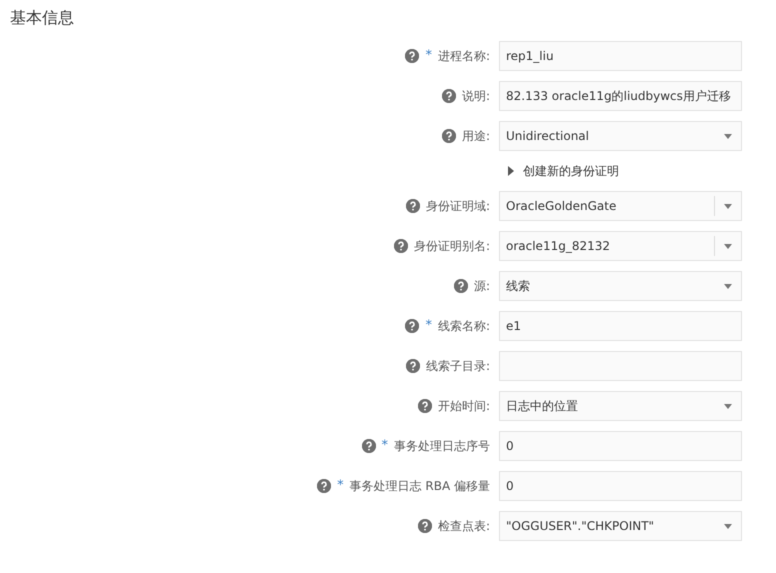 The image size is (776, 573). Describe the element at coordinates (476, 96) in the screenshot. I see `field-label: 说明:` at that location.